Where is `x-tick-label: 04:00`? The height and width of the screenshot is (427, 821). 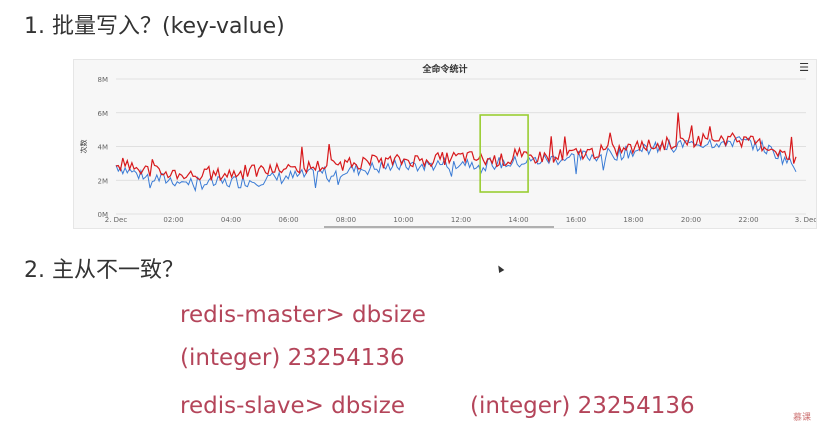 x-tick-label: 04:00 is located at coordinates (231, 220).